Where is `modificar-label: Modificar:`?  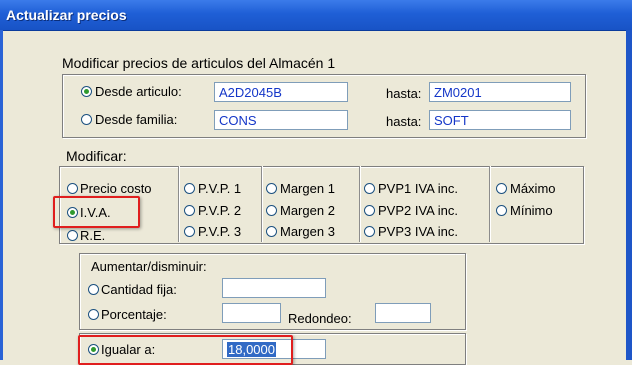
modificar-label: Modificar: is located at coordinates (96, 156).